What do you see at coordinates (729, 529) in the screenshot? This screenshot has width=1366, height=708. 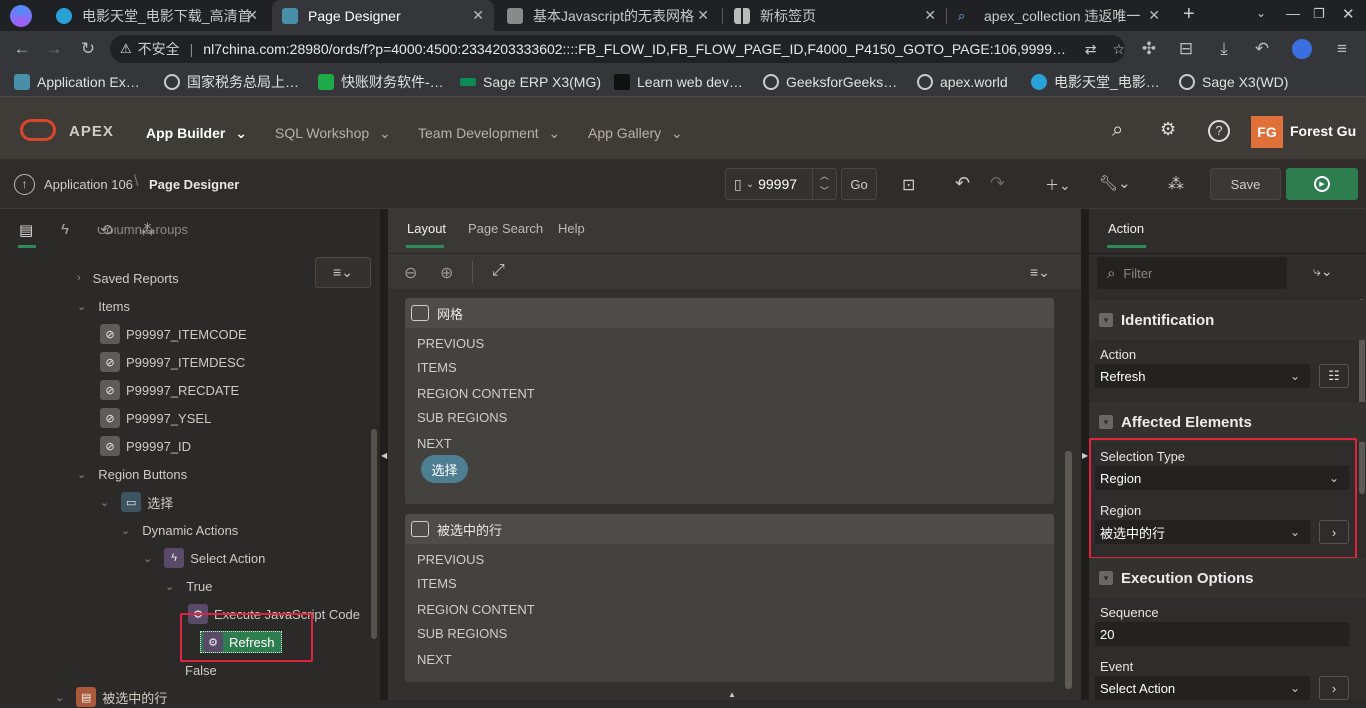 I see `region-header: 被选中的行` at bounding box center [729, 529].